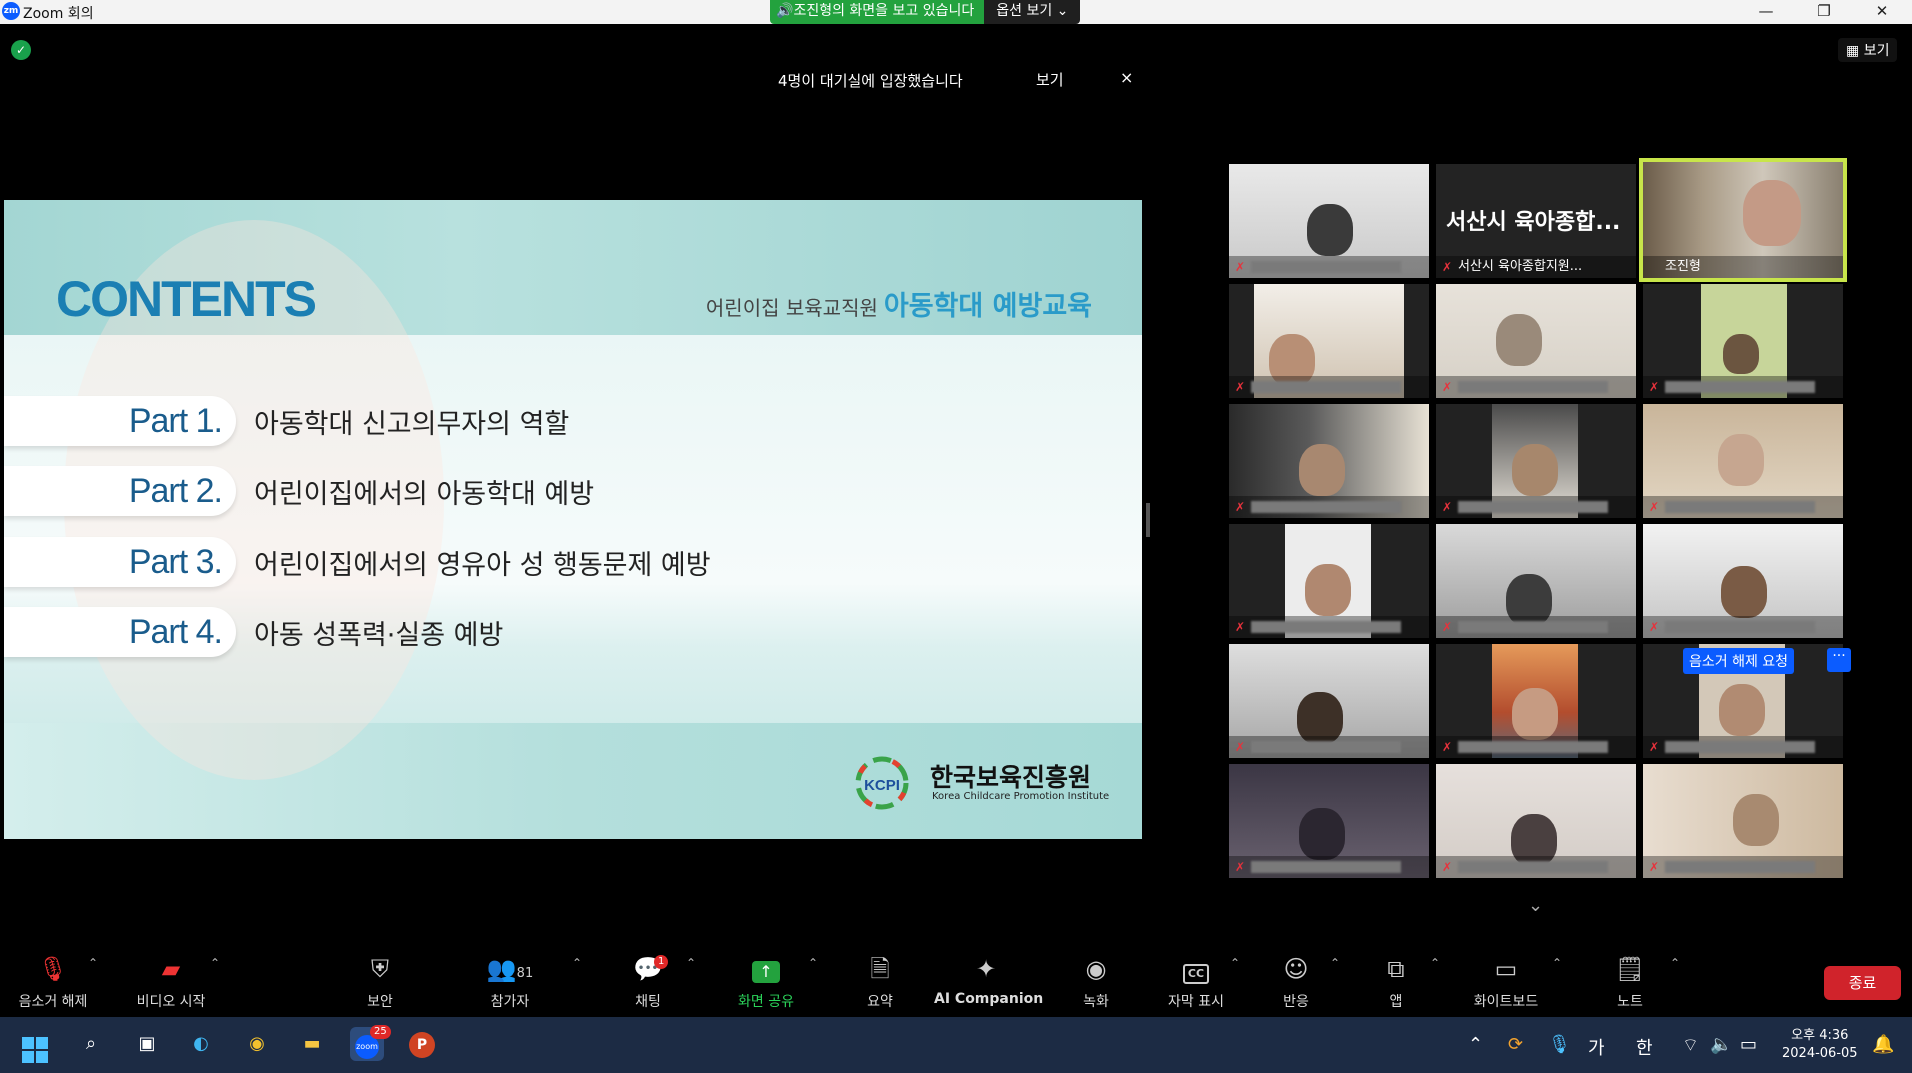  Describe the element at coordinates (657, 978) in the screenshot. I see `chat-button: 💬 1 채팅 ⌃` at that location.